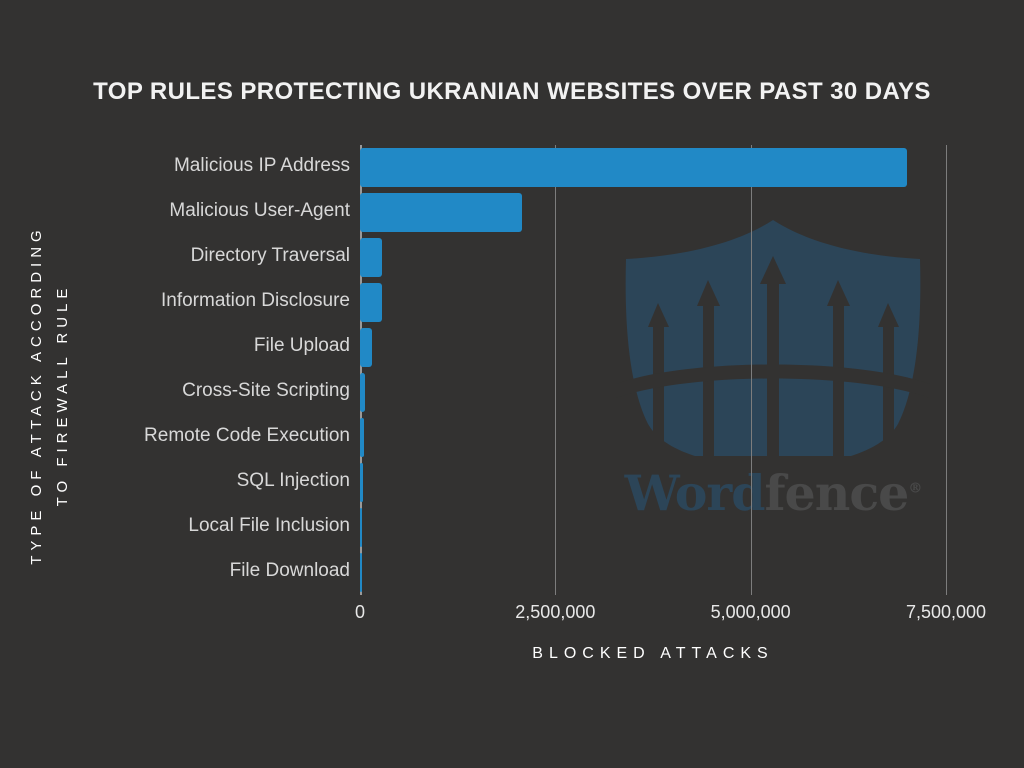 The height and width of the screenshot is (768, 1024). I want to click on y-axis-tick-label: Malicious IP Address, so click(261, 165).